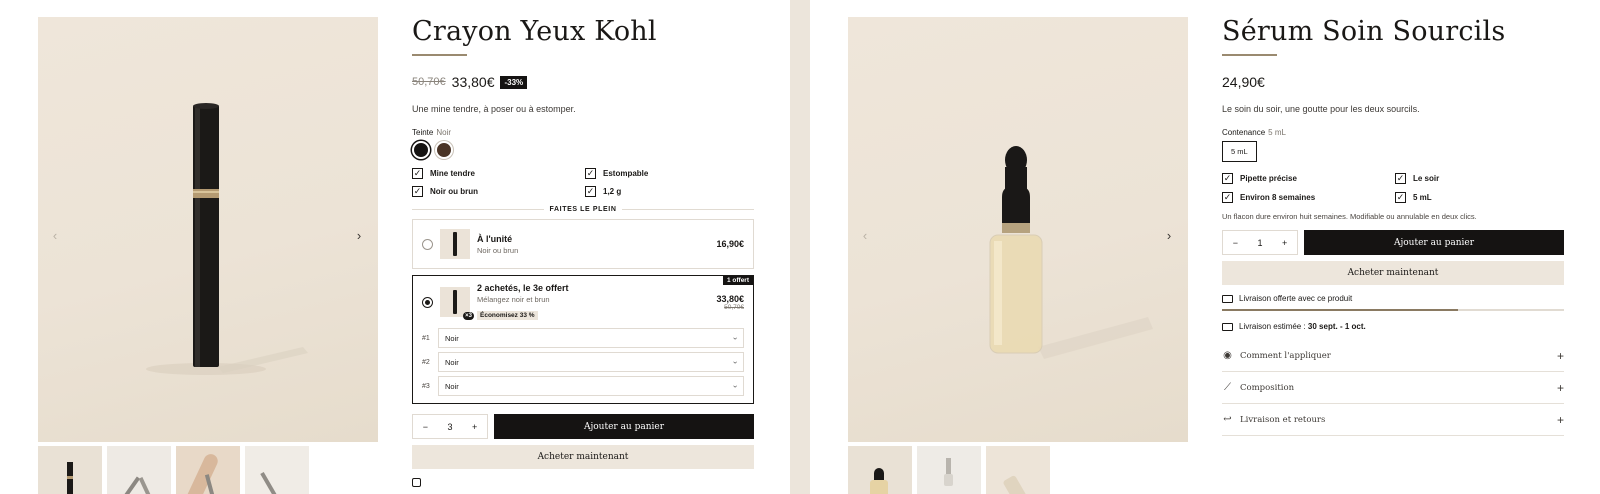  Describe the element at coordinates (227, 239) in the screenshot. I see `kohl-pencil-image` at that location.